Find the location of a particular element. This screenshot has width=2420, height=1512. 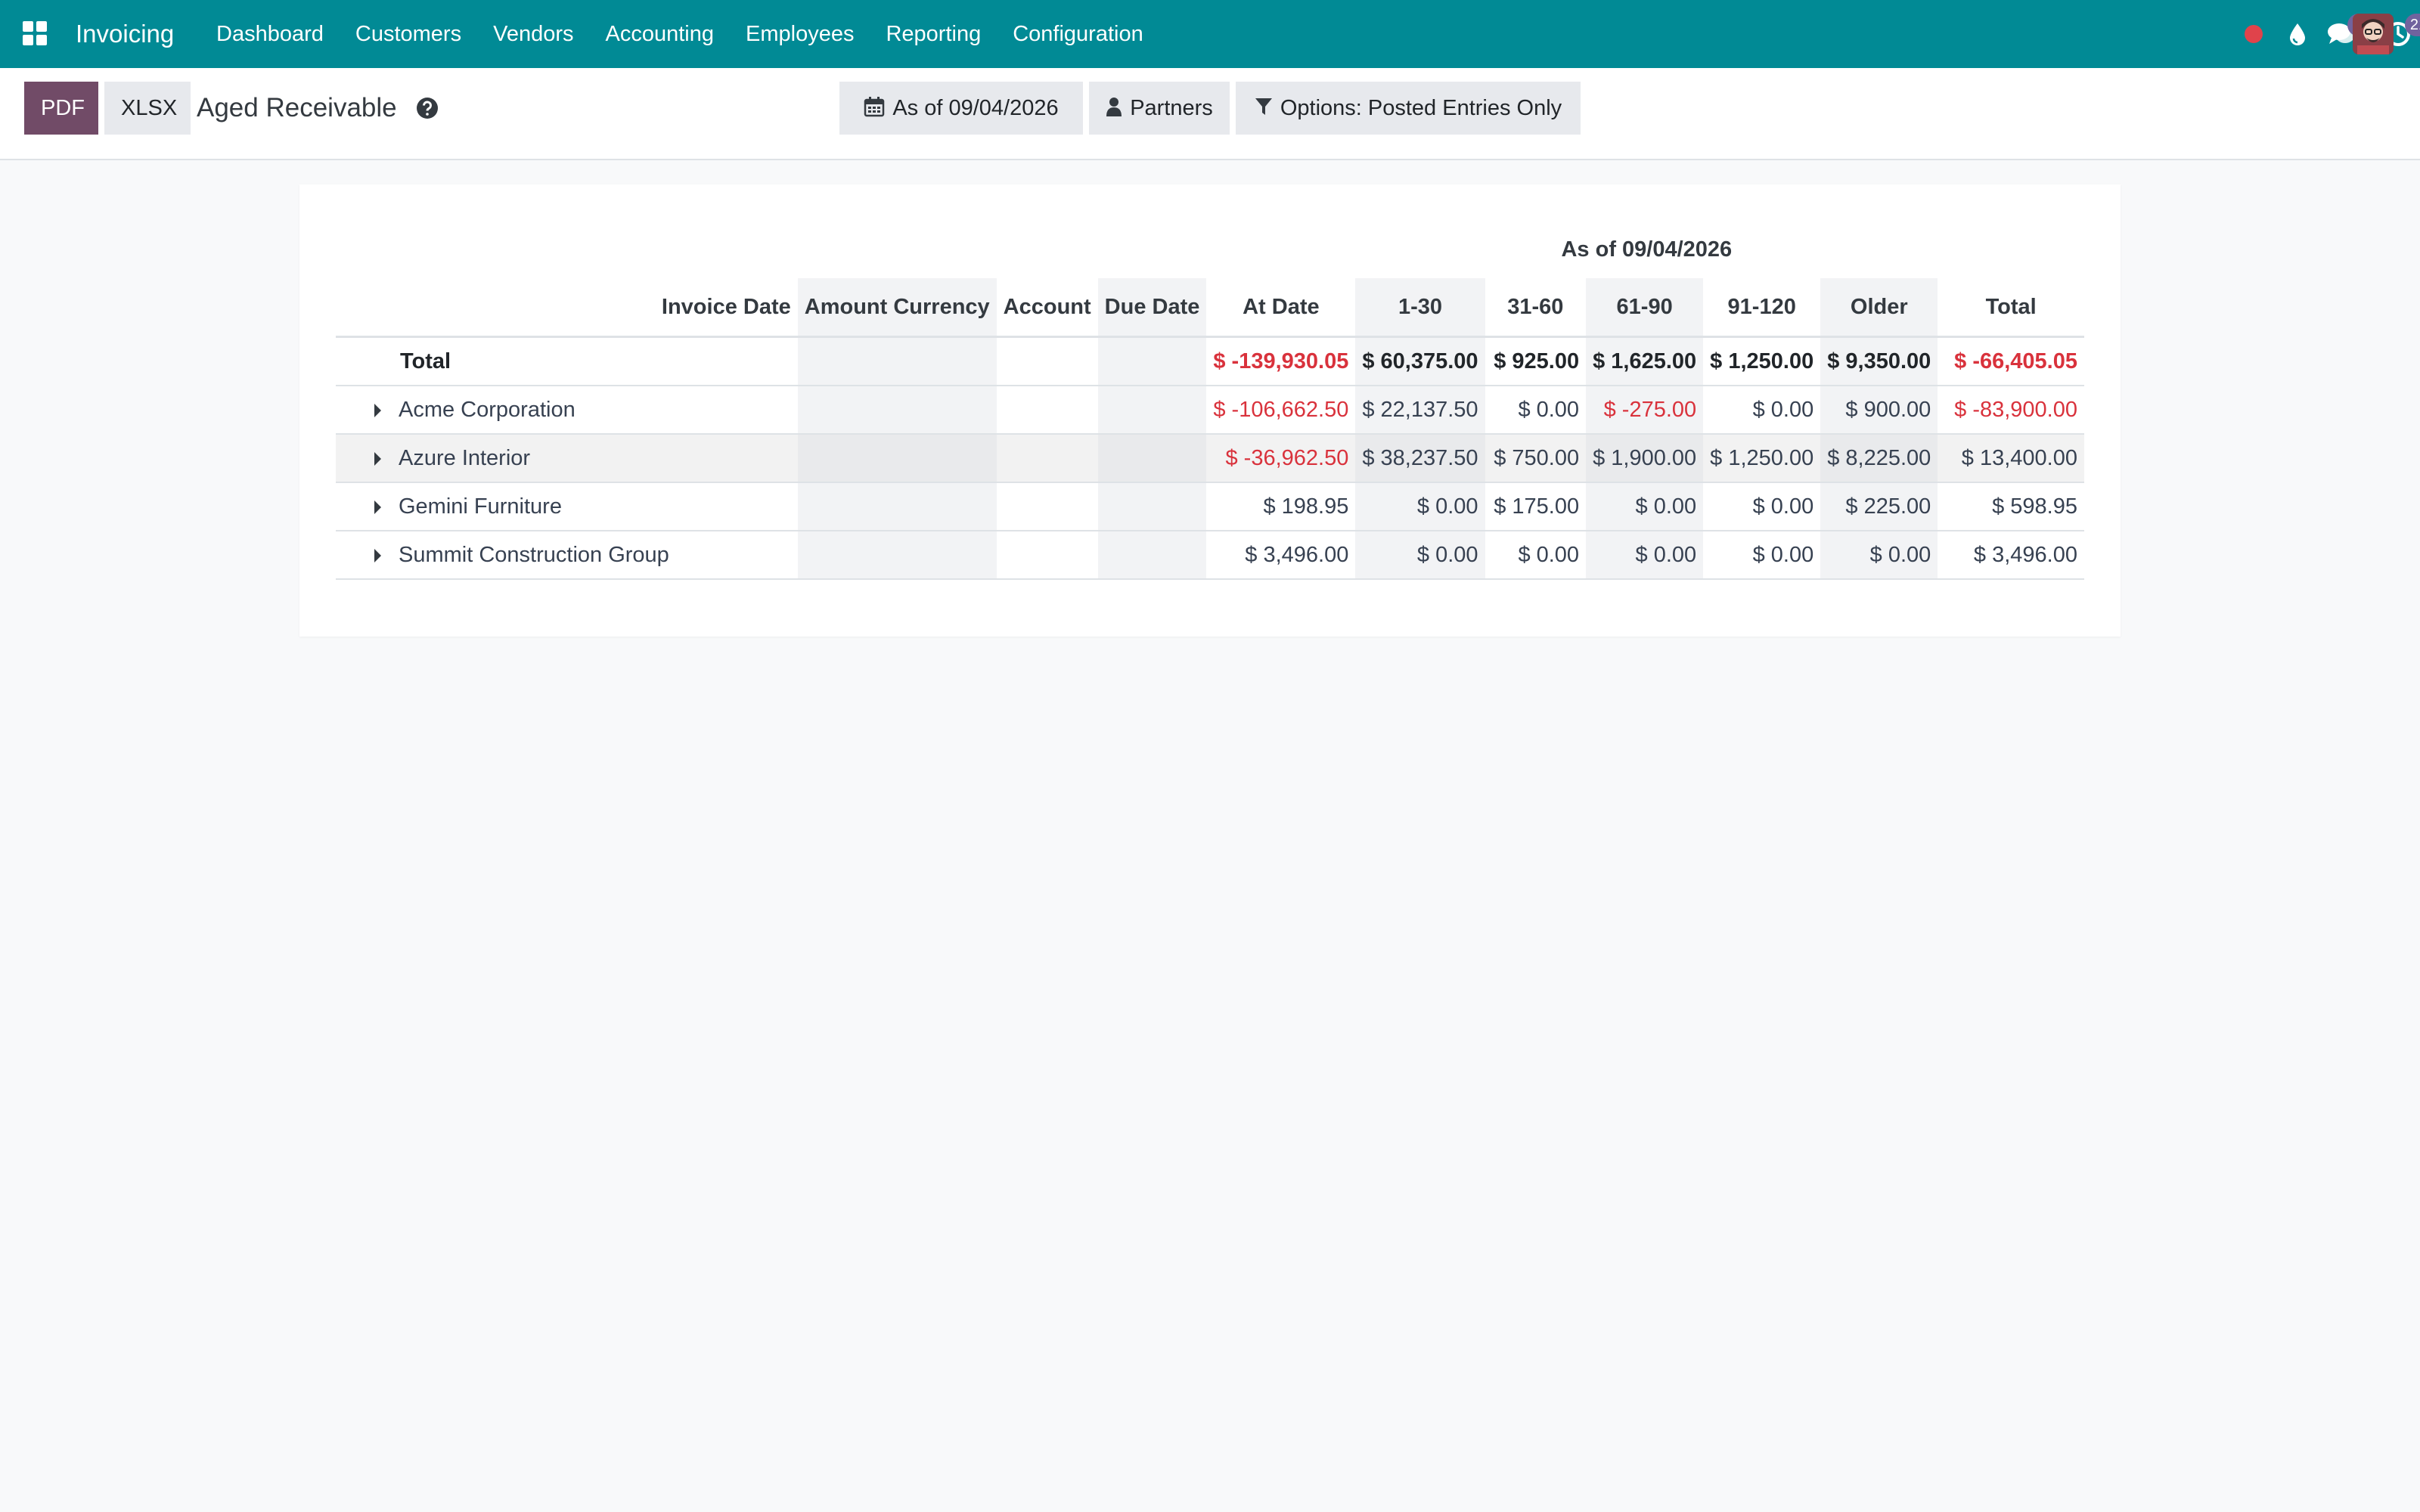

options-filter-label: Options: Posted Entries Only is located at coordinates (1421, 108).